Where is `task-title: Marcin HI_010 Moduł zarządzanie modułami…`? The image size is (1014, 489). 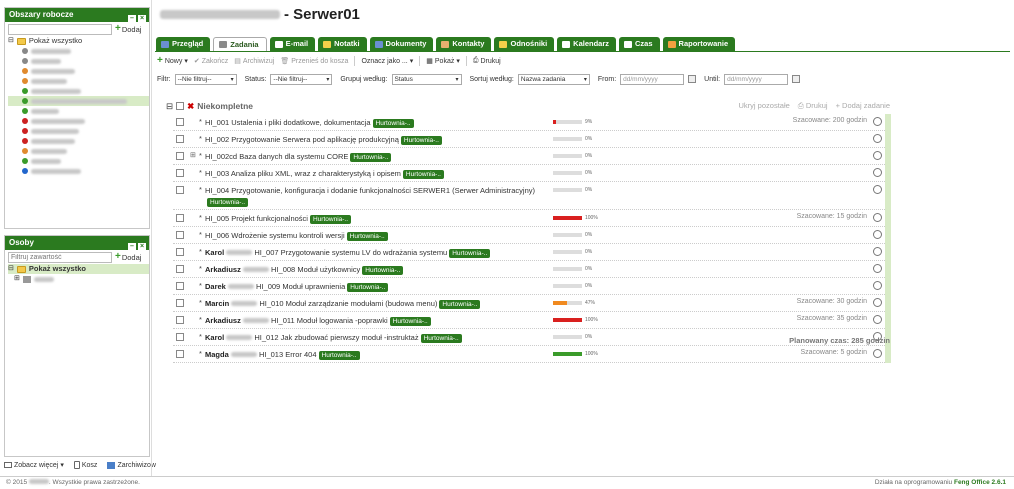
task-title: Marcin HI_010 Moduł zarządzanie modułami… is located at coordinates (380, 303).